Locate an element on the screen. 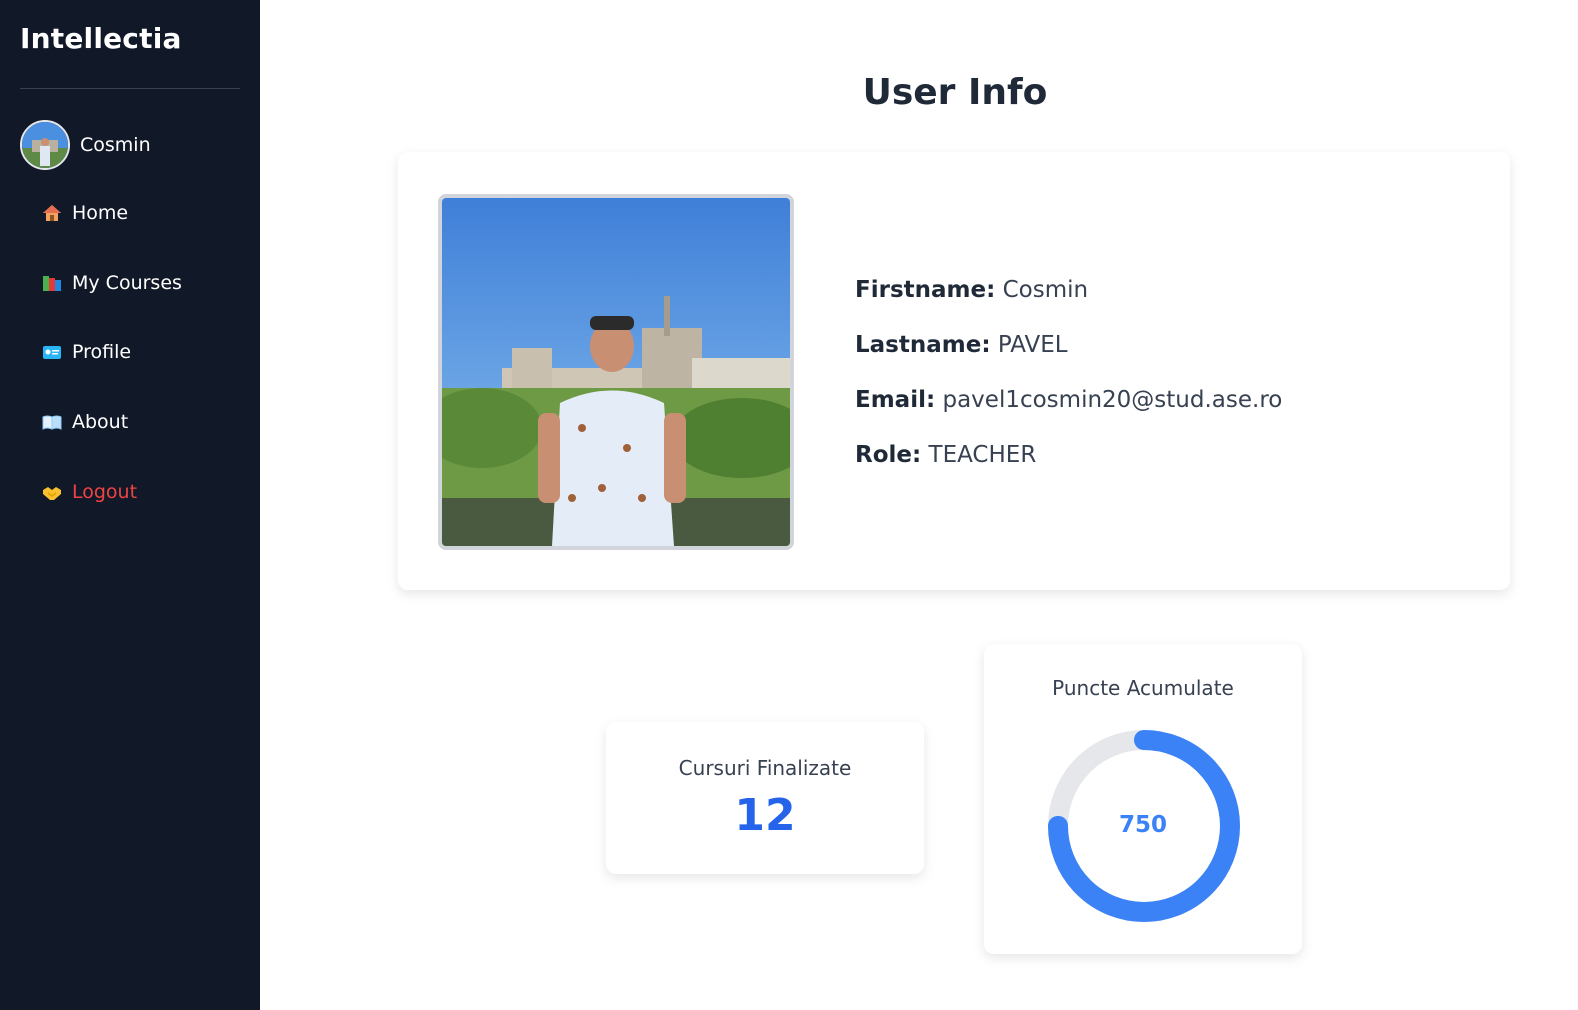 Image resolution: width=1578 pixels, height=1010 pixels. role-label: Role: is located at coordinates (888, 455).